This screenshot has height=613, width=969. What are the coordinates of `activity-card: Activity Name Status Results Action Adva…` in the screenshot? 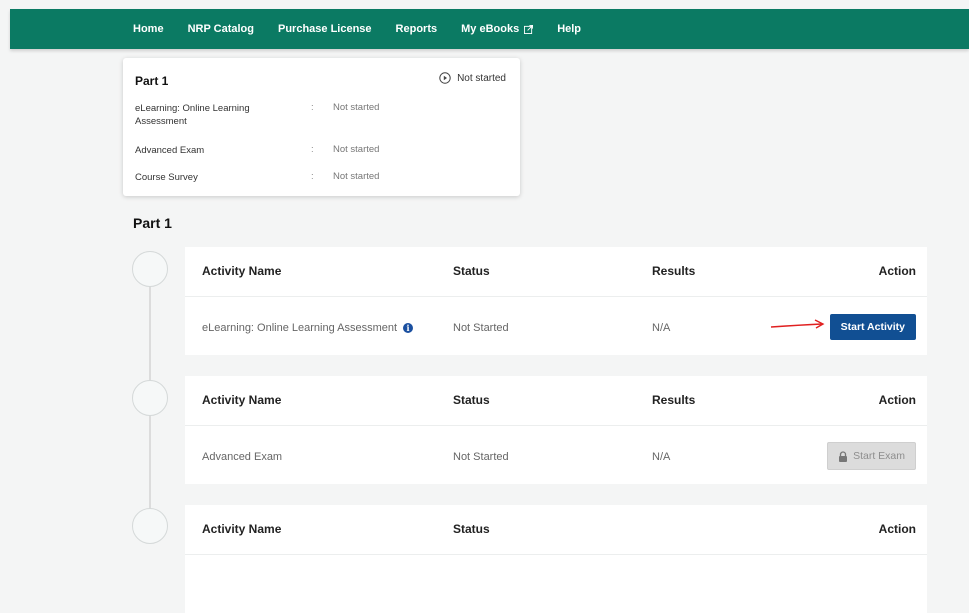 It's located at (556, 430).